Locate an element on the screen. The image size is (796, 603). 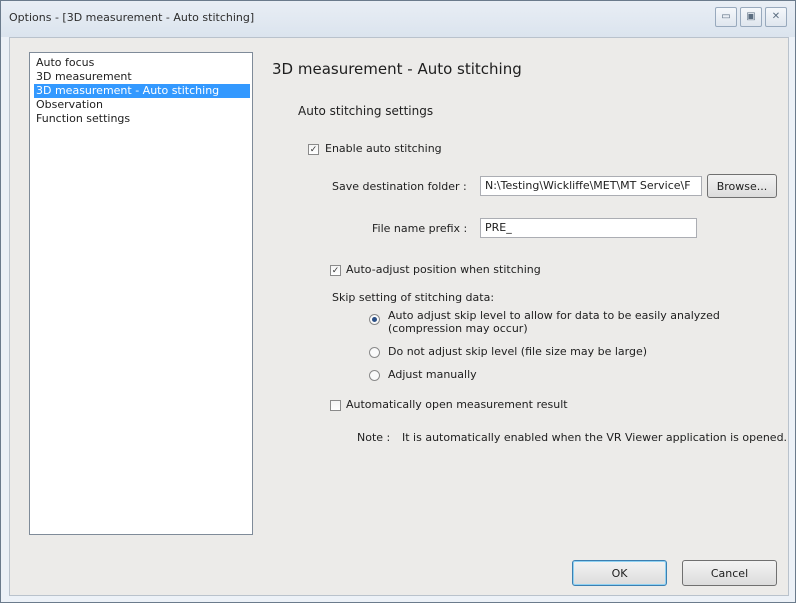
enable-auto-stitching-checkbox: ✓ is located at coordinates (313, 149).